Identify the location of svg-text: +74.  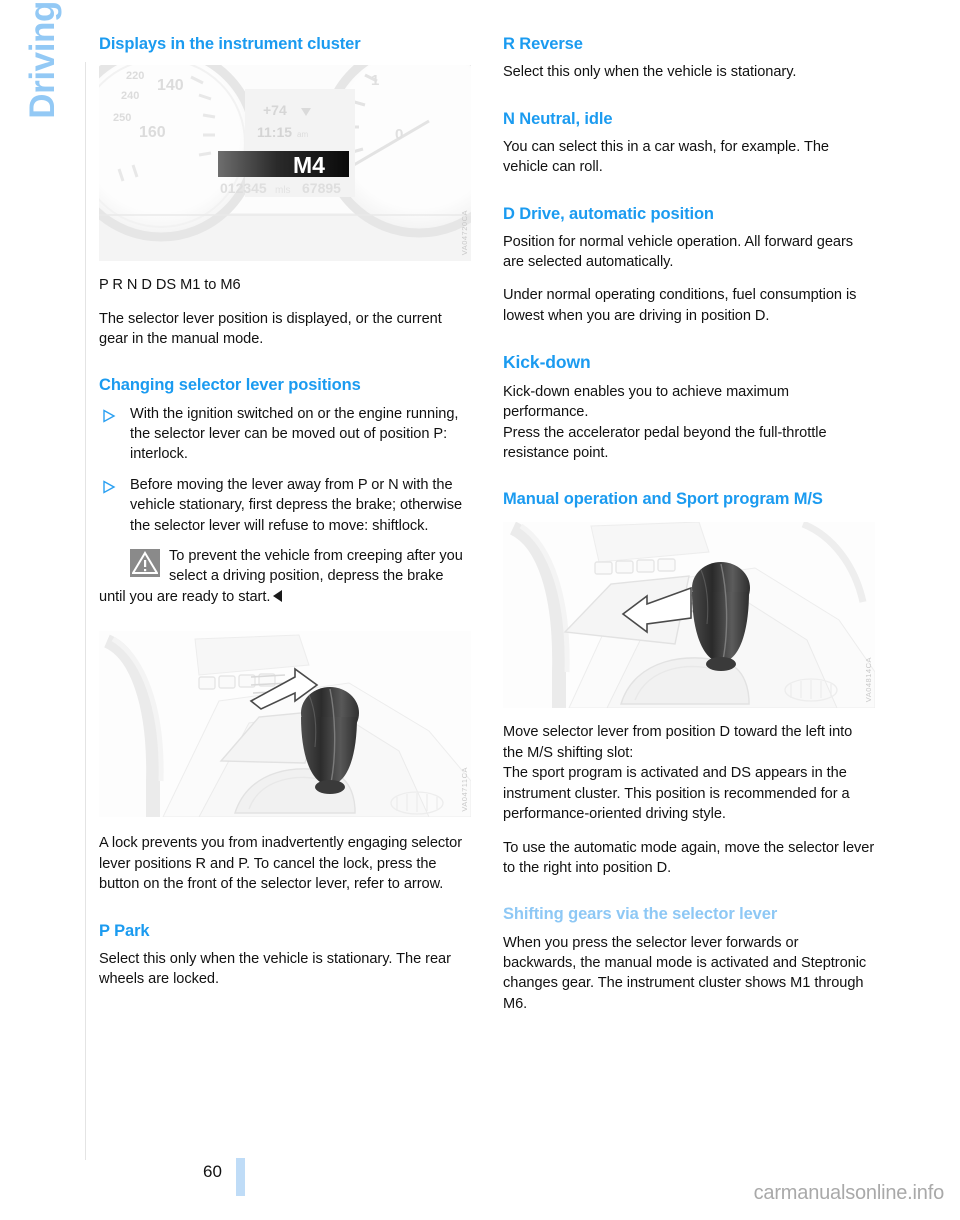
(275, 110).